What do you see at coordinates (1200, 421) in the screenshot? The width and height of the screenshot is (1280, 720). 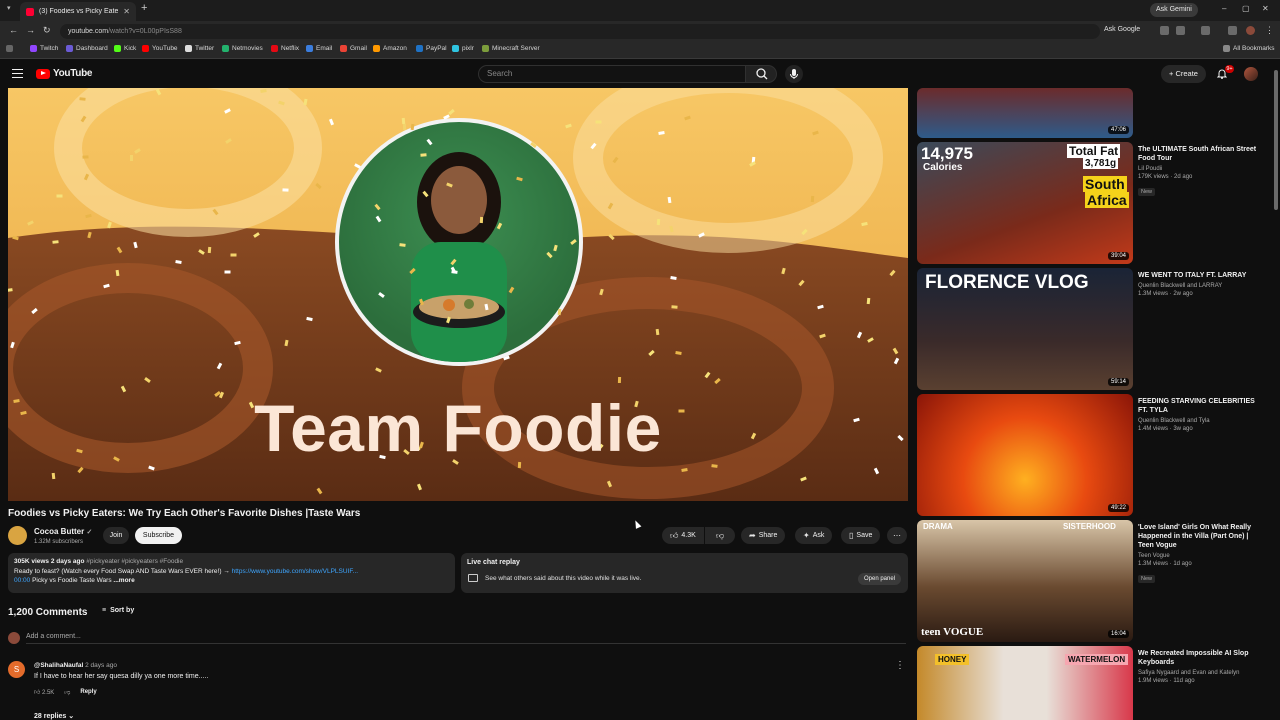 I see `recommended-channel: Quenlin Blackwell and Tyla` at bounding box center [1200, 421].